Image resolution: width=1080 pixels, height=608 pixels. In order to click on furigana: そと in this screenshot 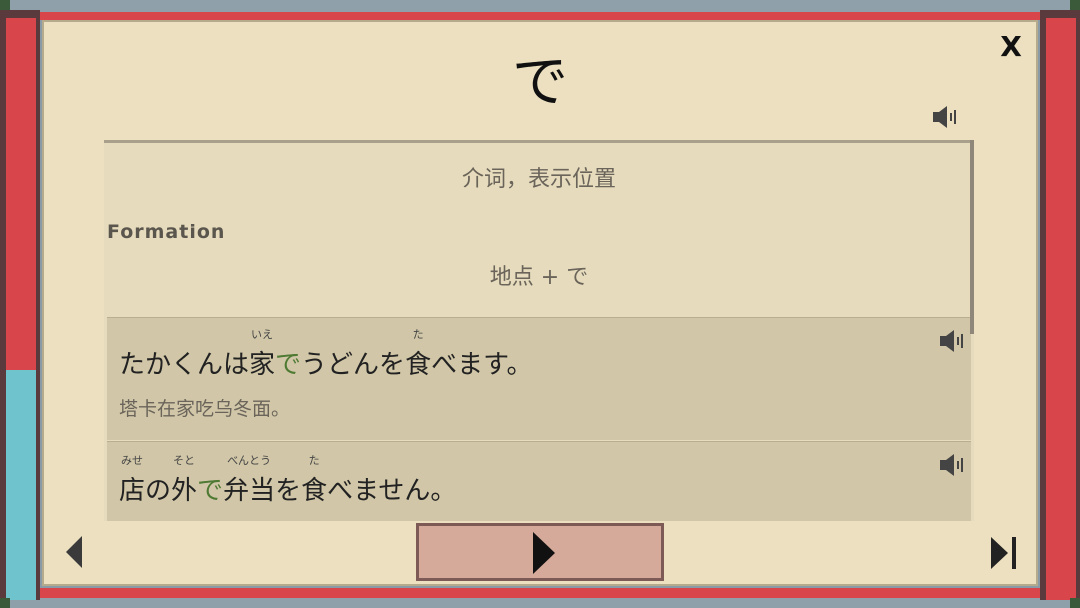, I will do `click(184, 460)`.